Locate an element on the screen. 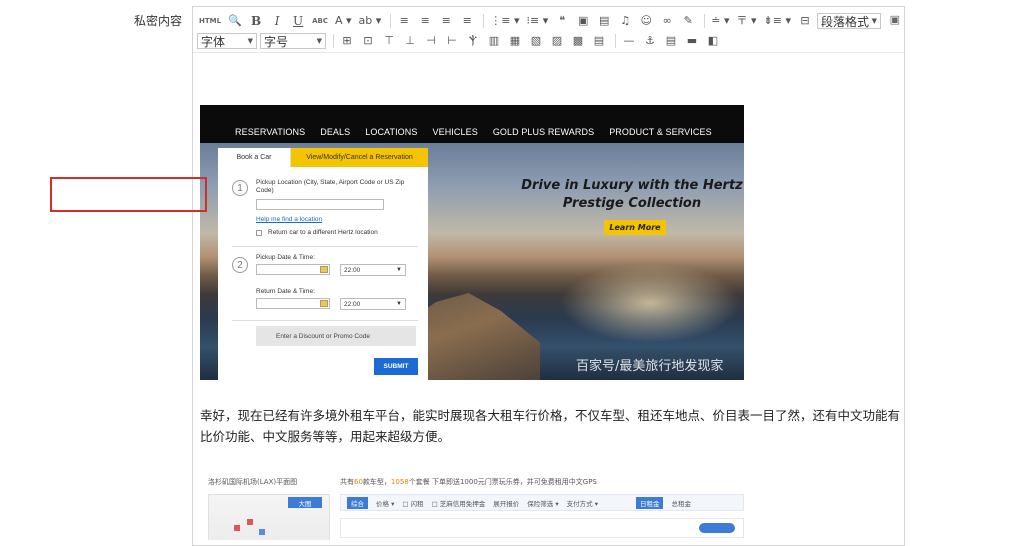 The width and height of the screenshot is (1010, 546). background-color-button: ab ▾ is located at coordinates (370, 21).